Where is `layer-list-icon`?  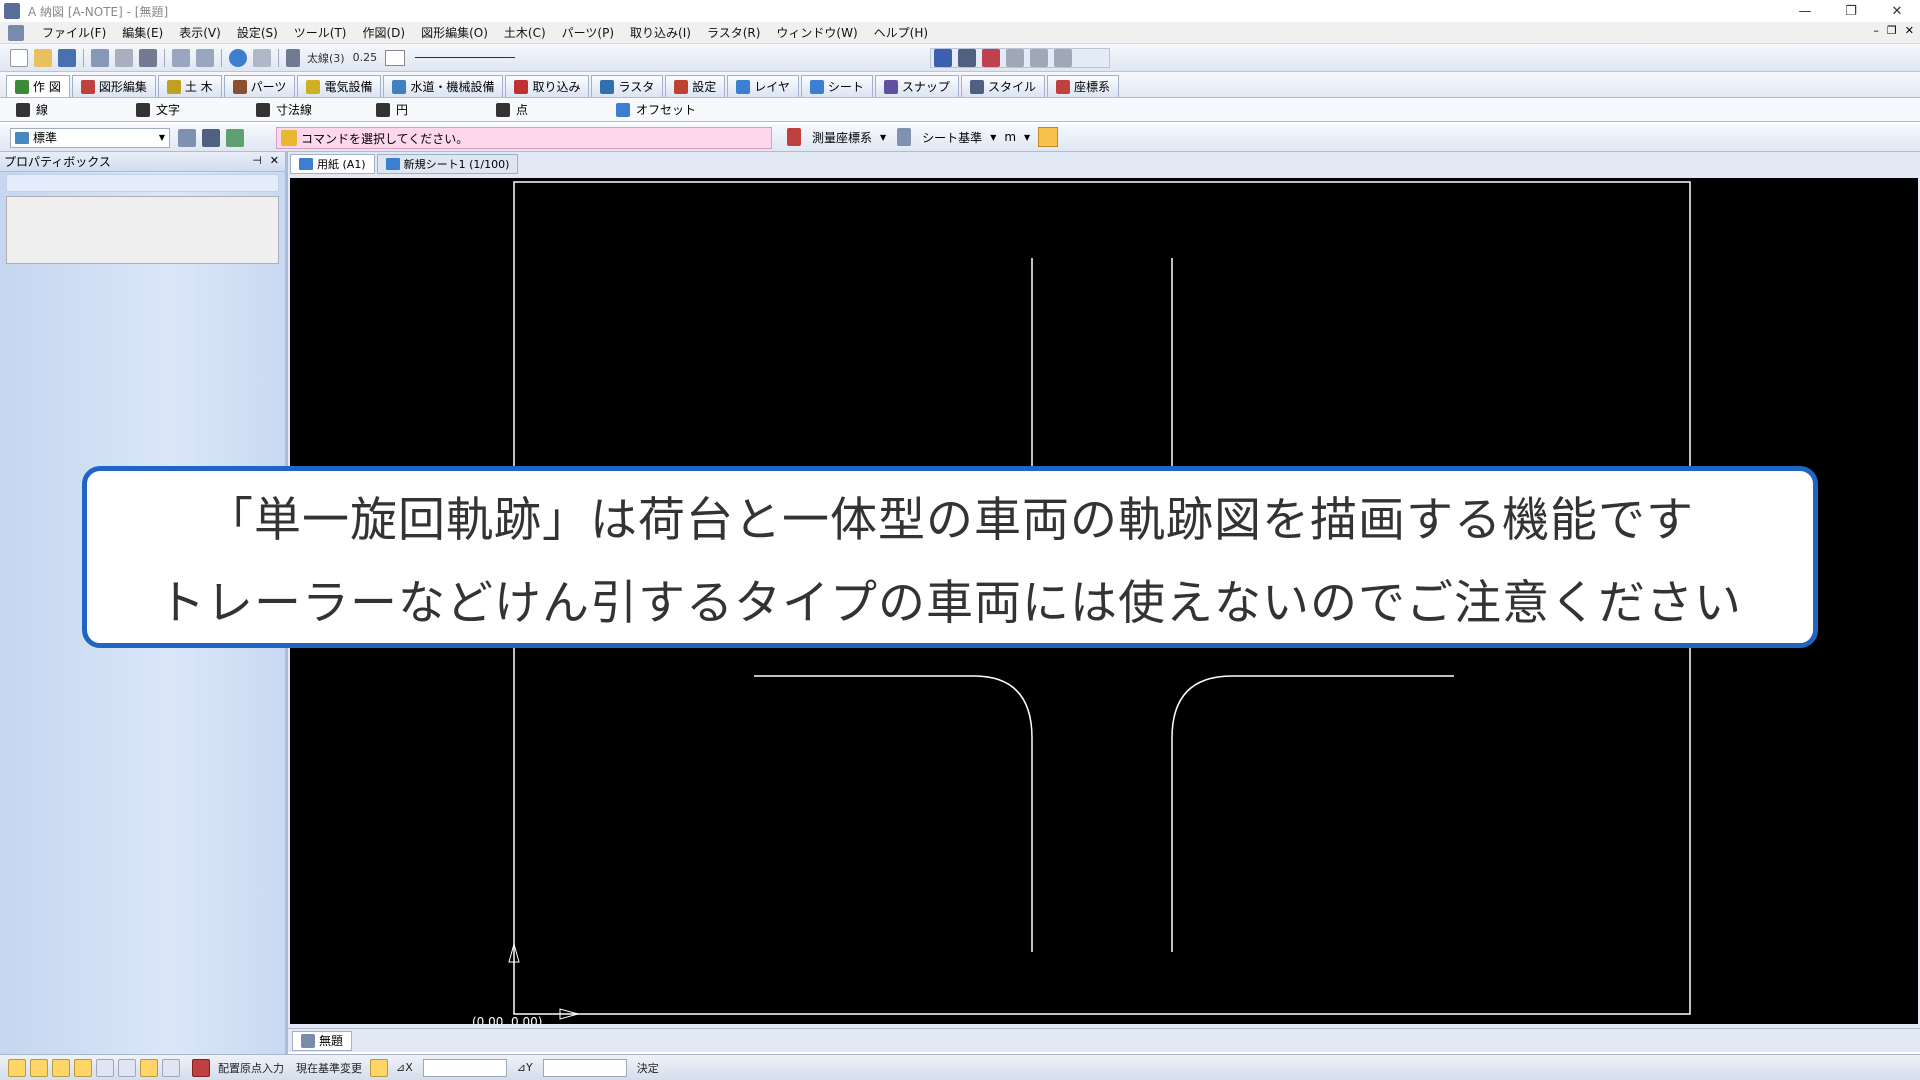 layer-list-icon is located at coordinates (187, 137).